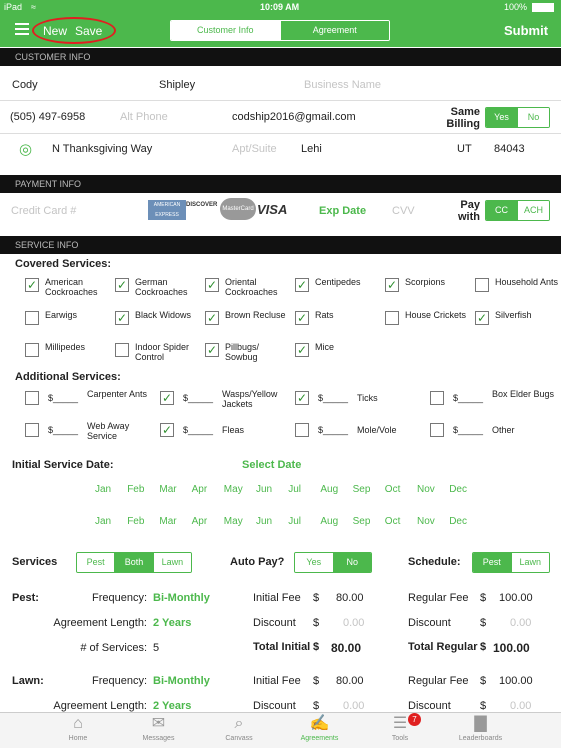  Describe the element at coordinates (353, 706) in the screenshot. I see `lawn-discount-value: 0.00` at that location.